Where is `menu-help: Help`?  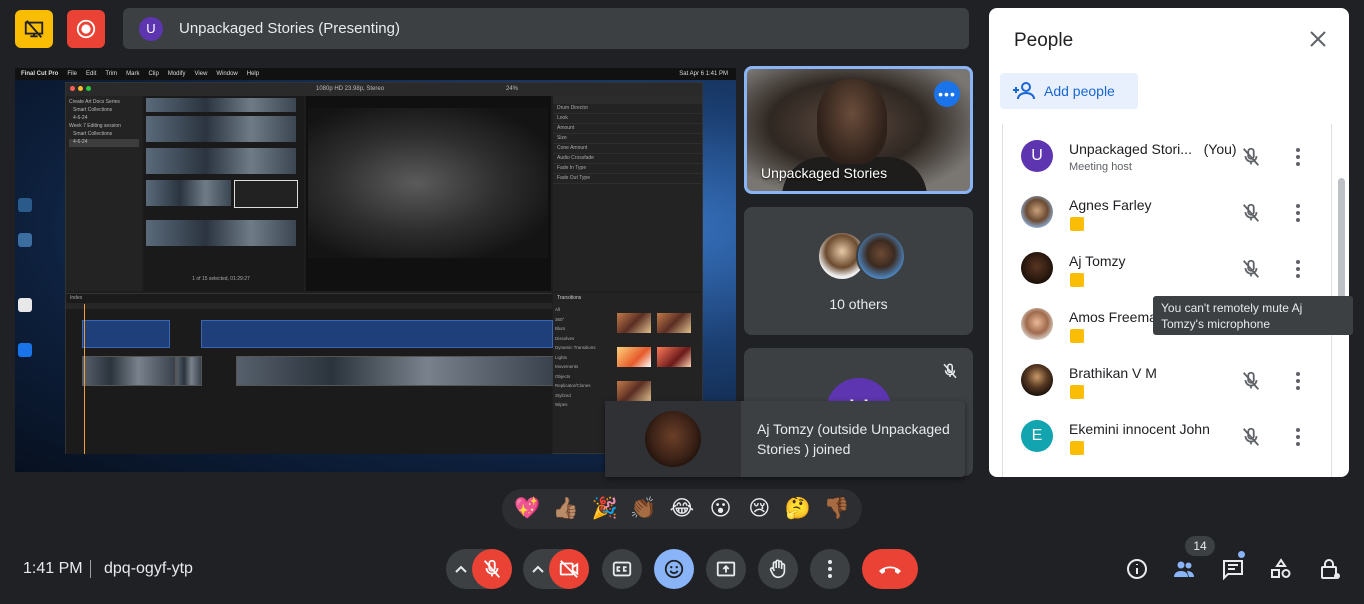
menu-help: Help is located at coordinates (253, 74).